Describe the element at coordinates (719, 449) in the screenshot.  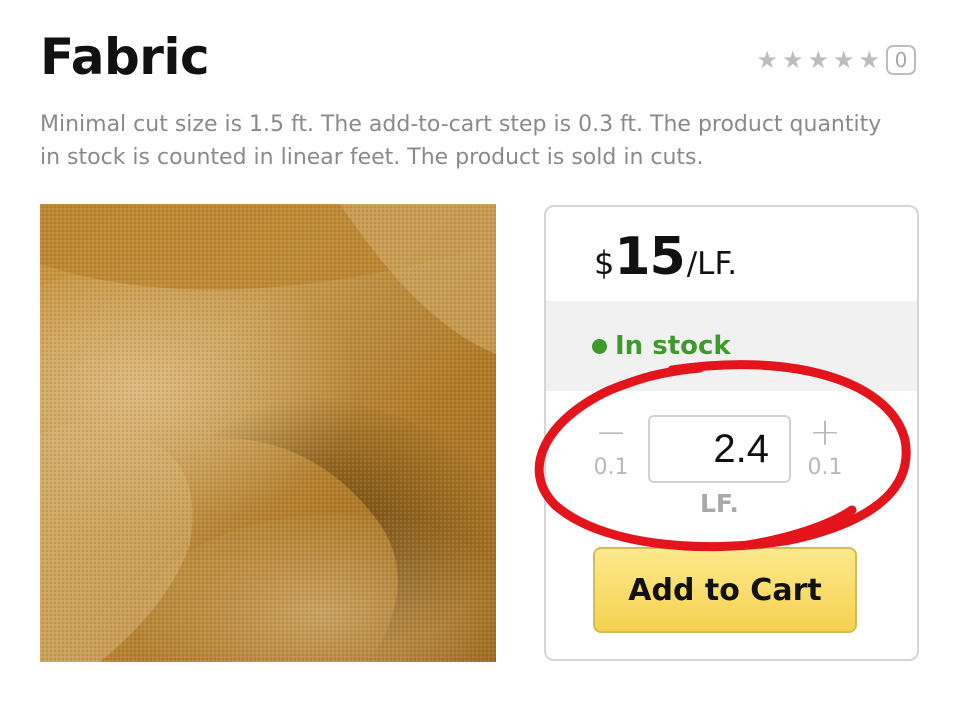
I see `quantity-input` at that location.